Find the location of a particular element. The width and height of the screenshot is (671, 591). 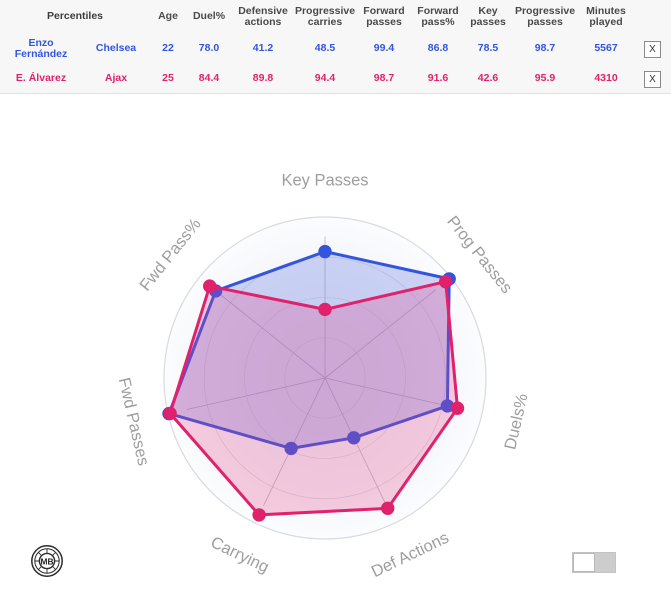

axis-label-carrying: Carrying is located at coordinates (240, 554).